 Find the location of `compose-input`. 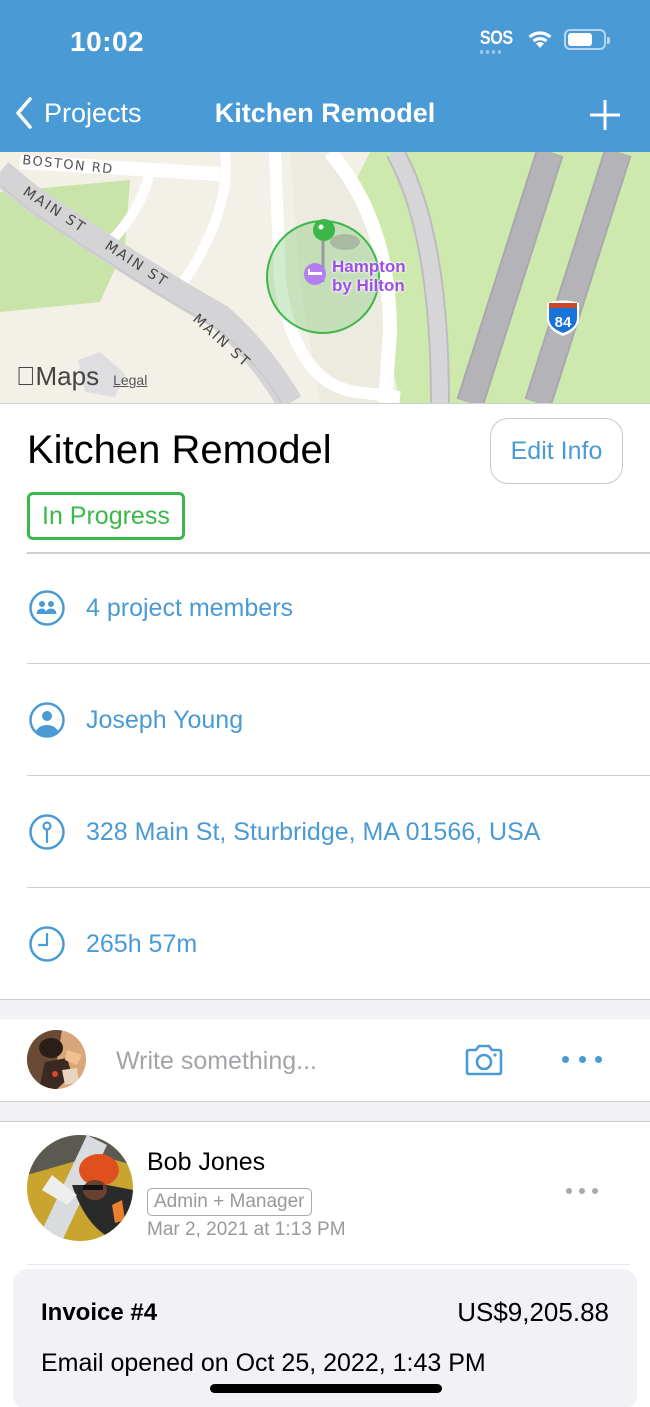

compose-input is located at coordinates (276, 1061).